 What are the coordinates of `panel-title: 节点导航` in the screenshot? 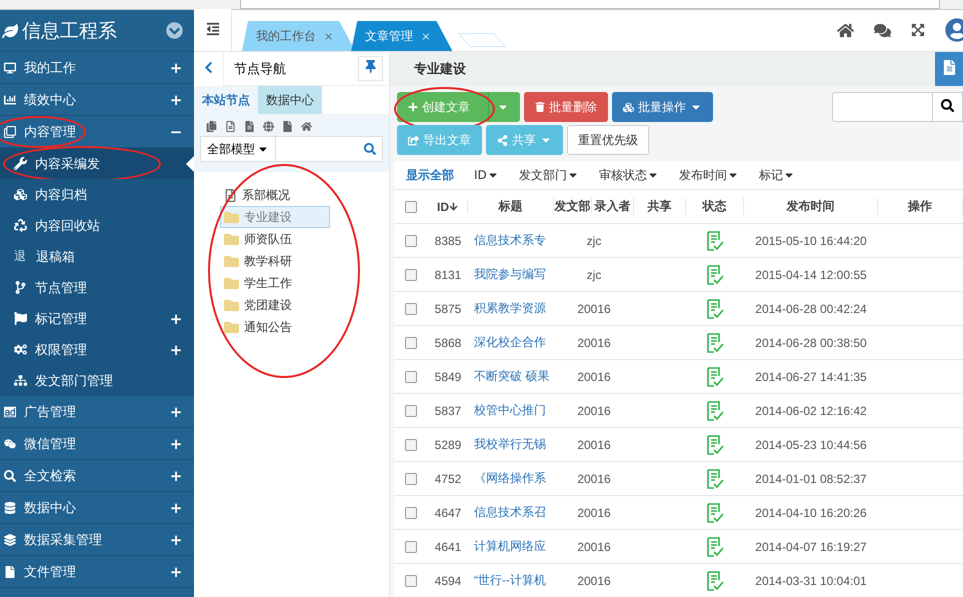 It's located at (260, 69).